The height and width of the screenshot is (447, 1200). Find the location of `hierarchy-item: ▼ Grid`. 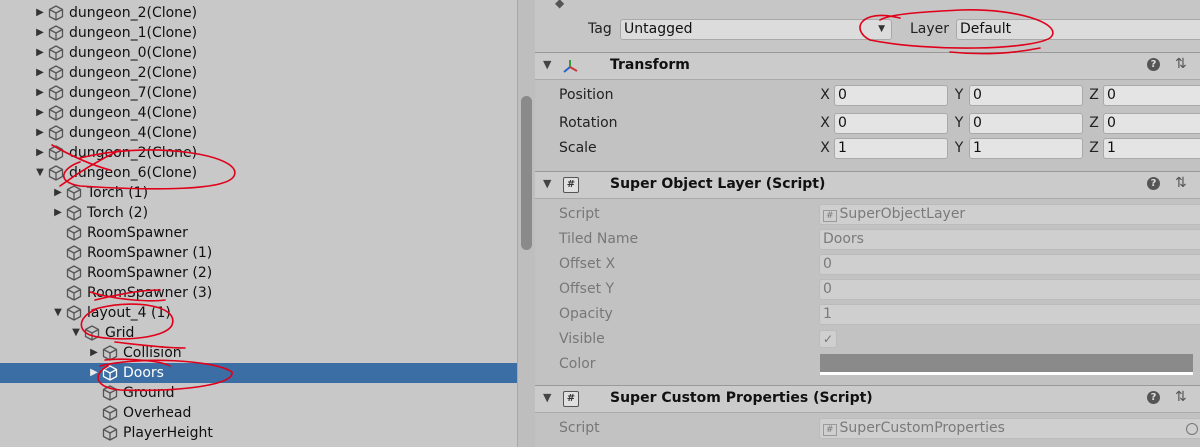

hierarchy-item: ▼ Grid is located at coordinates (258, 333).